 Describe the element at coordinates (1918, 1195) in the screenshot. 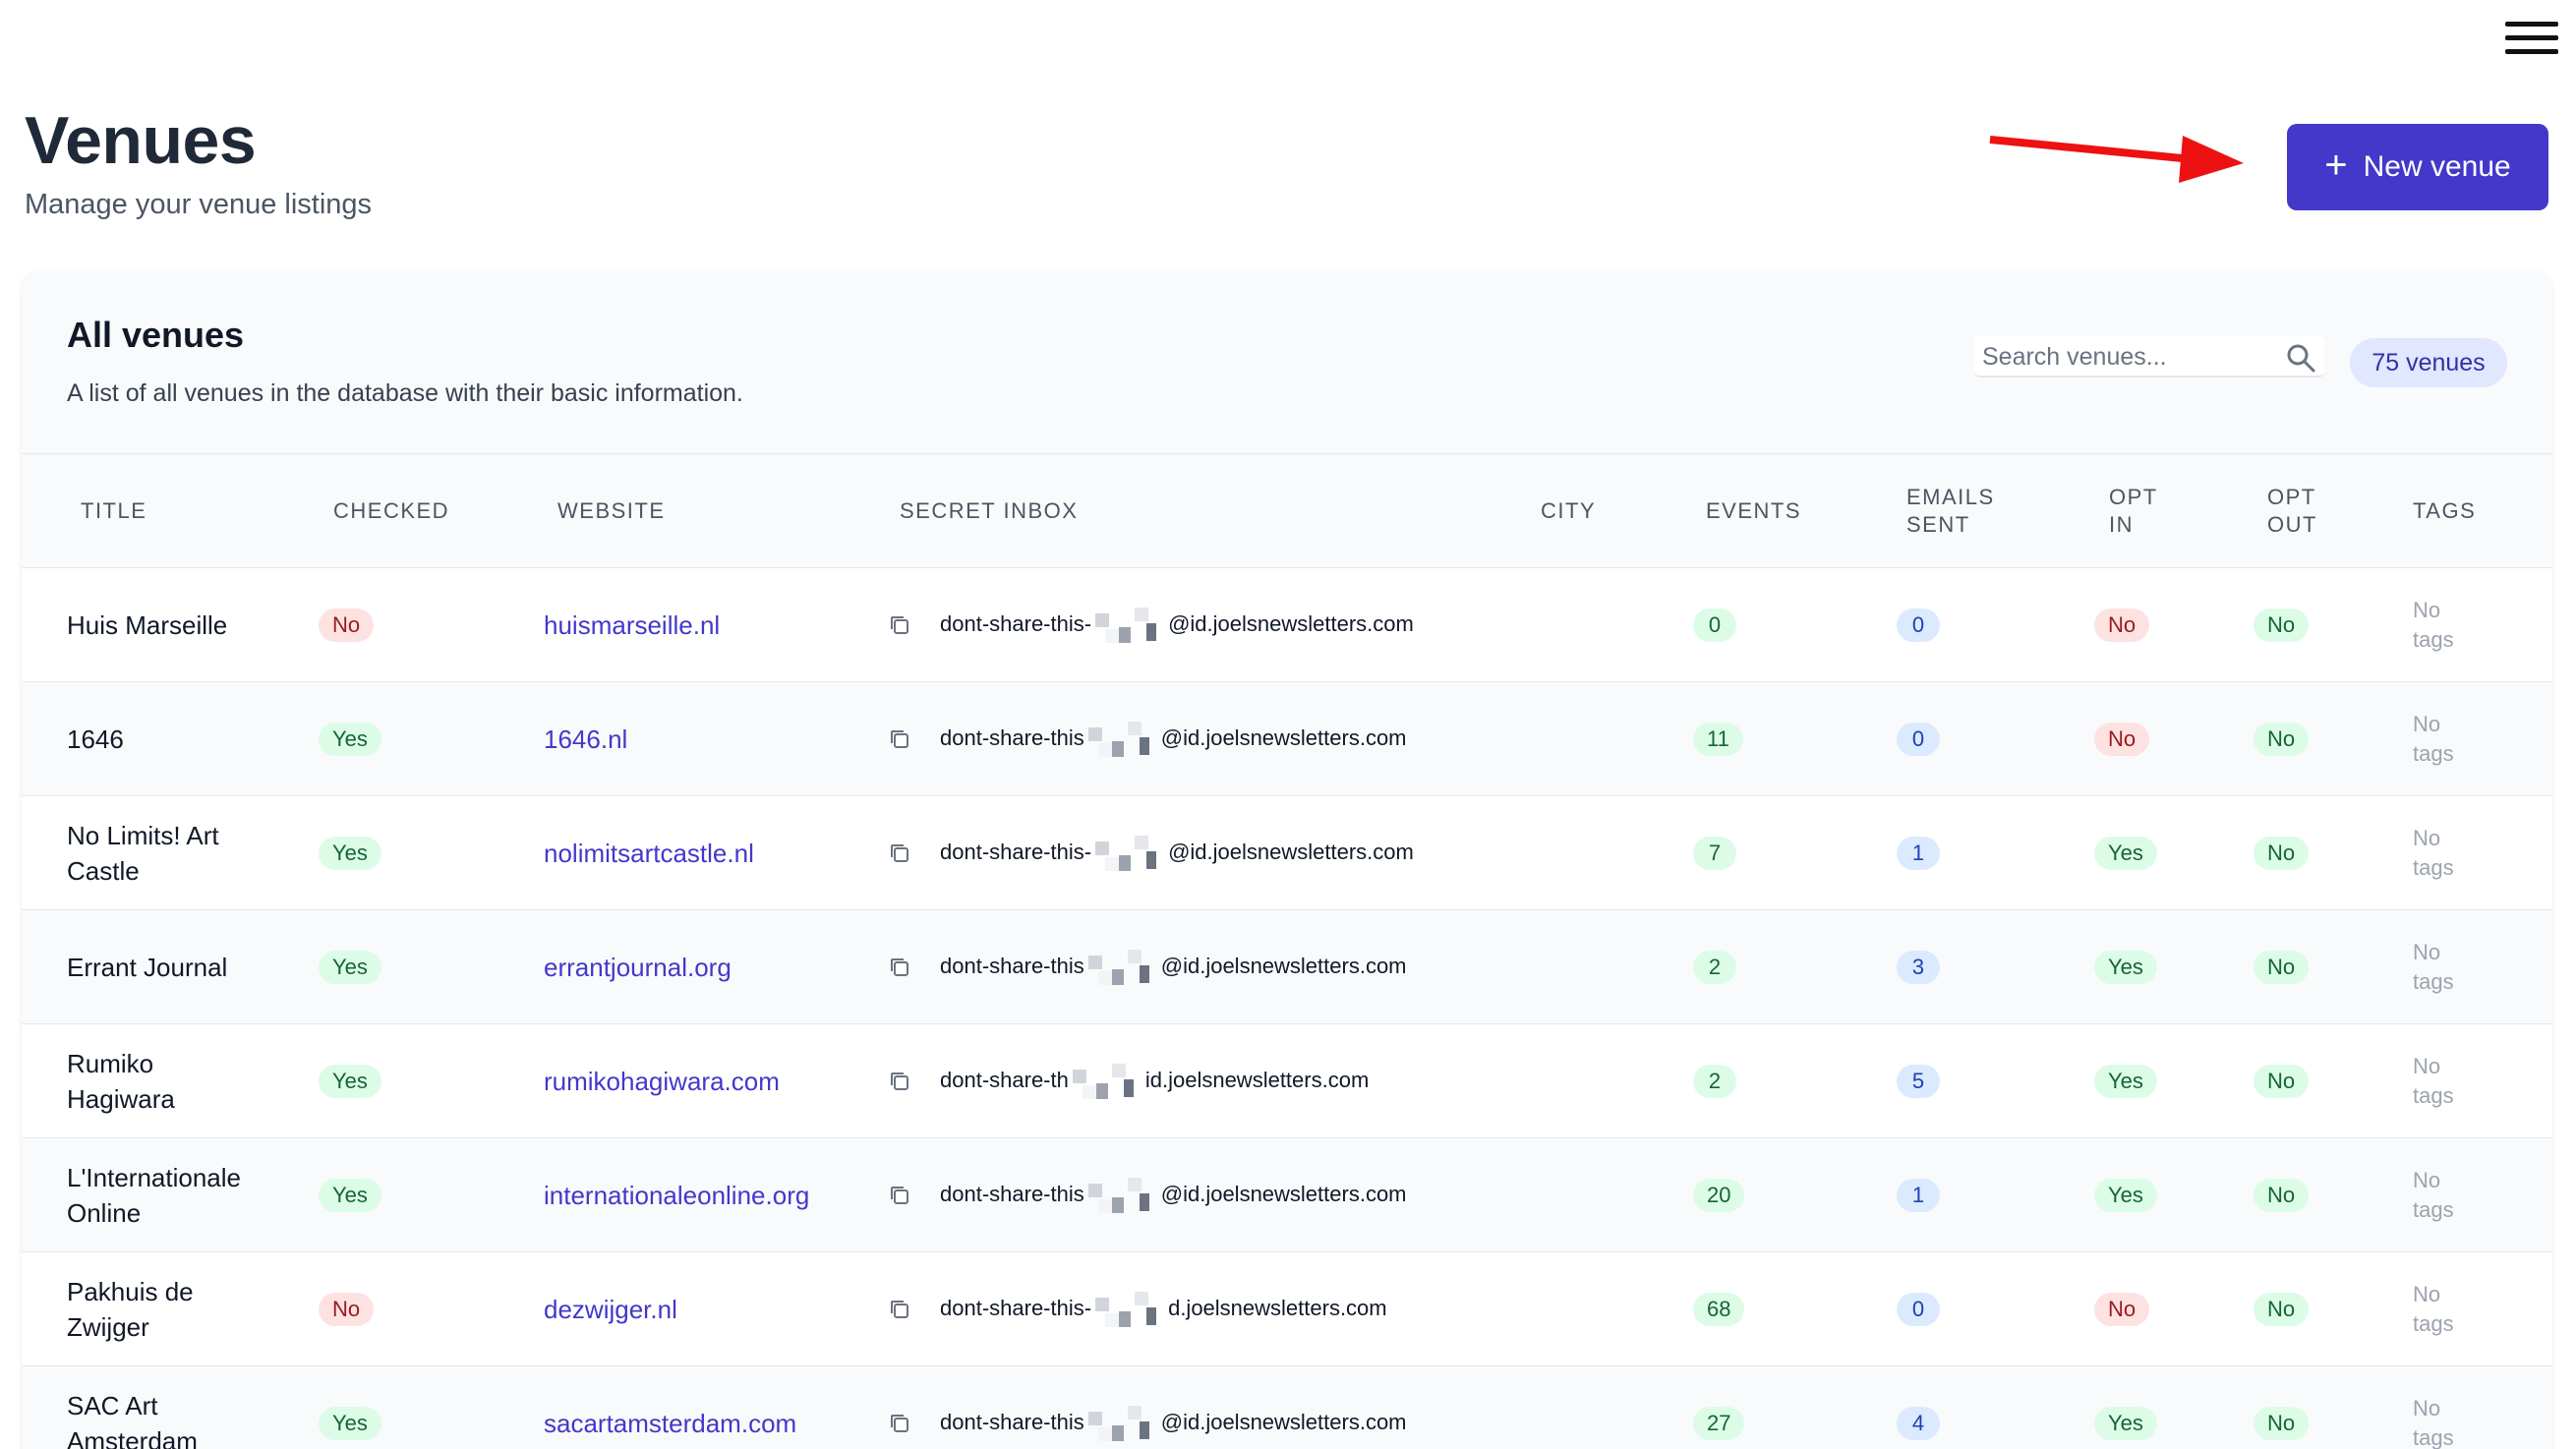

I see `emails-sent-badge: 1` at that location.